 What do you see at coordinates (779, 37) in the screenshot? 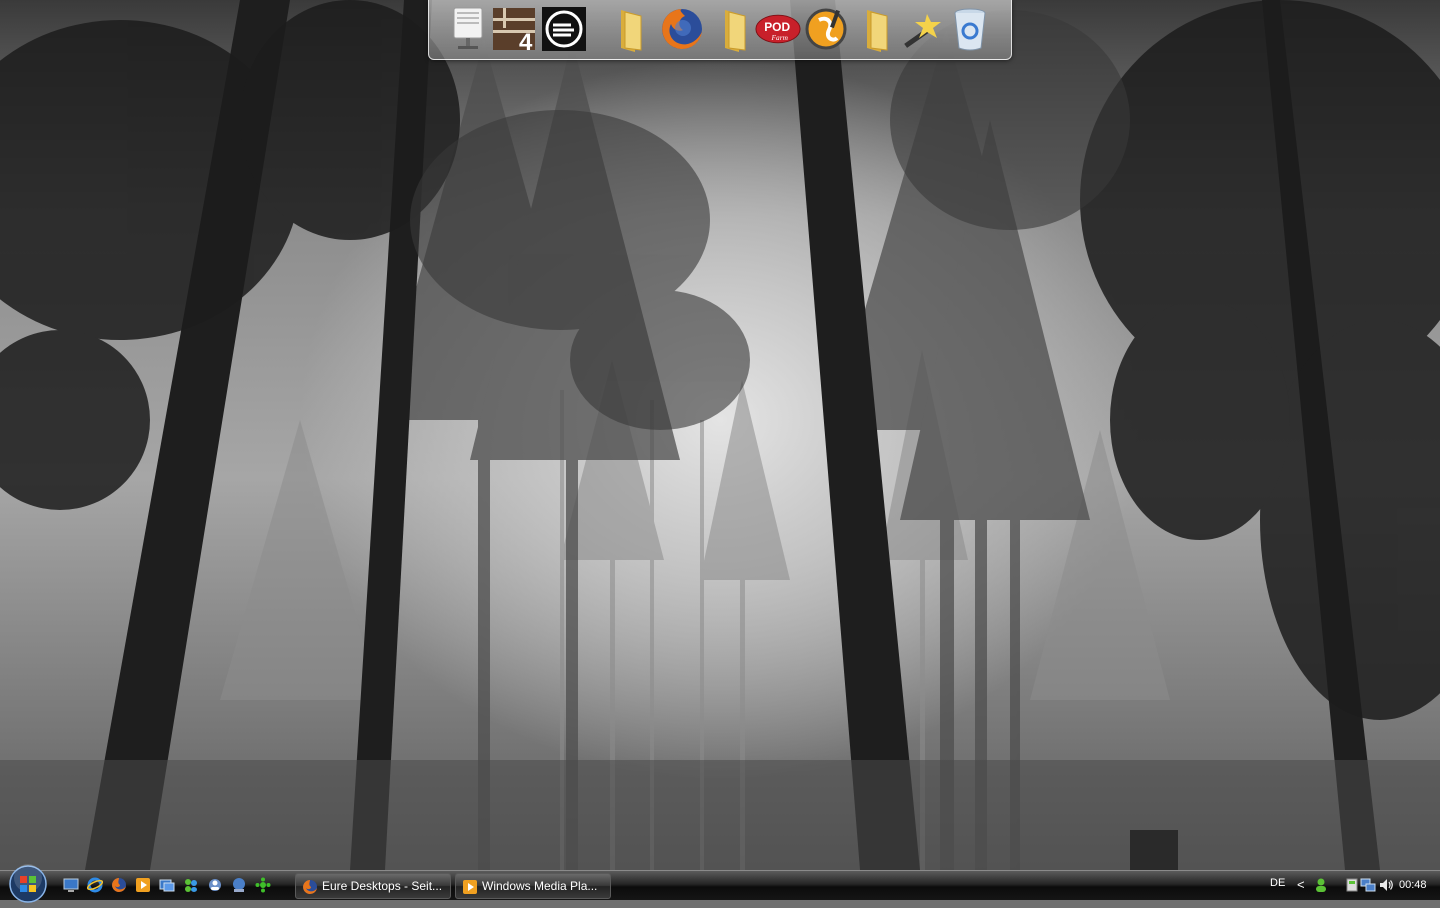
I see `podfarm-sublabel: Farm` at bounding box center [779, 37].